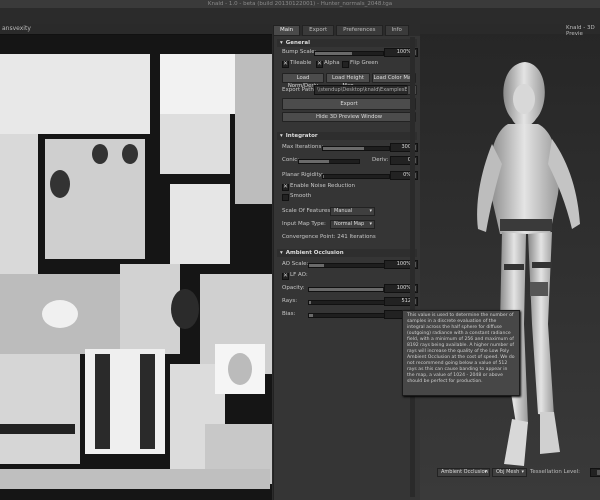  I want to click on preview-header: Knald - 3D Previe, so click(510, 30).